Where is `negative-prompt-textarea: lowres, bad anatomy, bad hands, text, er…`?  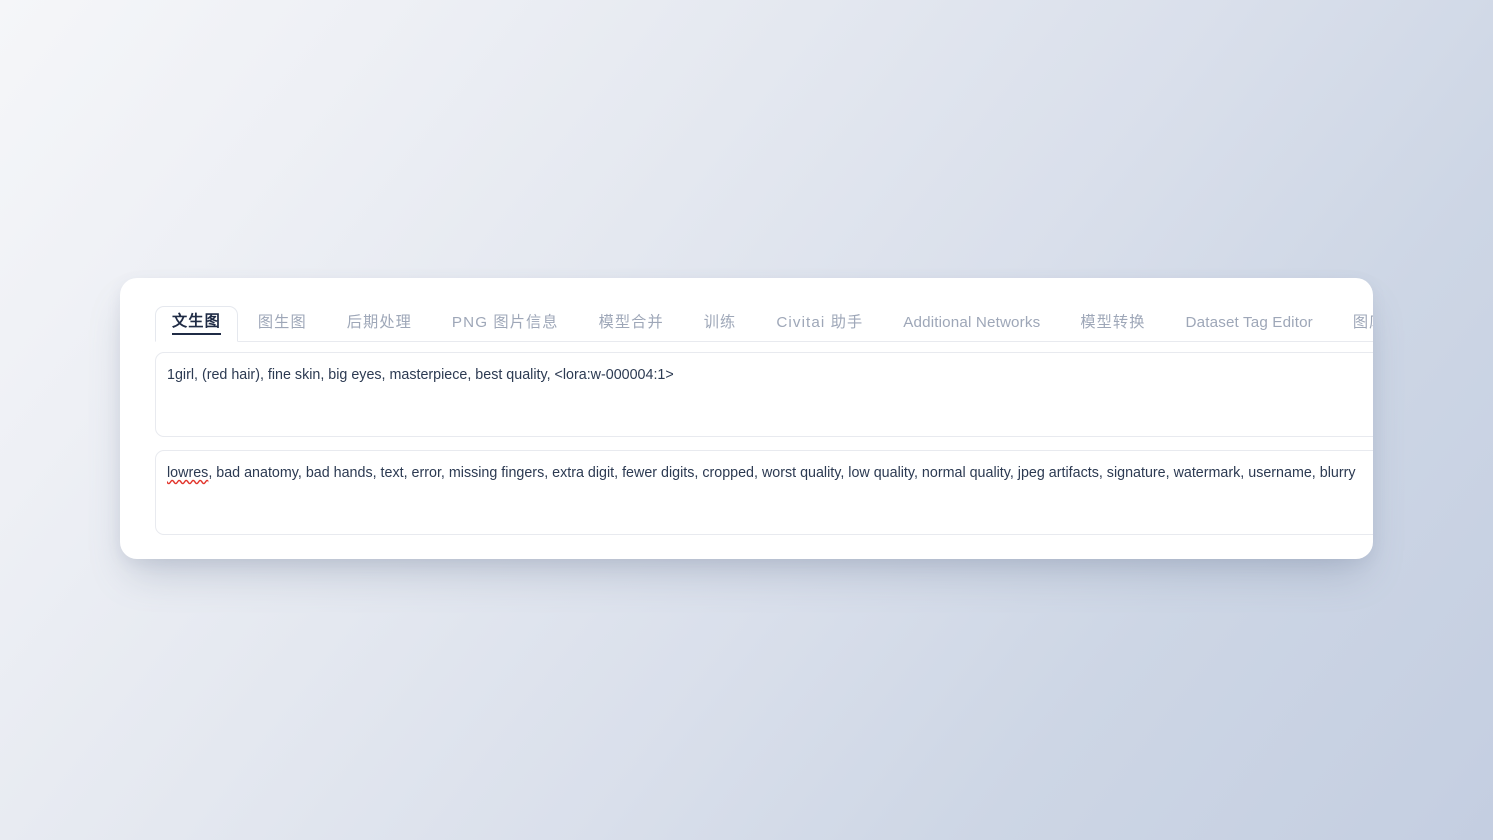
negative-prompt-textarea: lowres, bad anatomy, bad hands, text, er… is located at coordinates (764, 492).